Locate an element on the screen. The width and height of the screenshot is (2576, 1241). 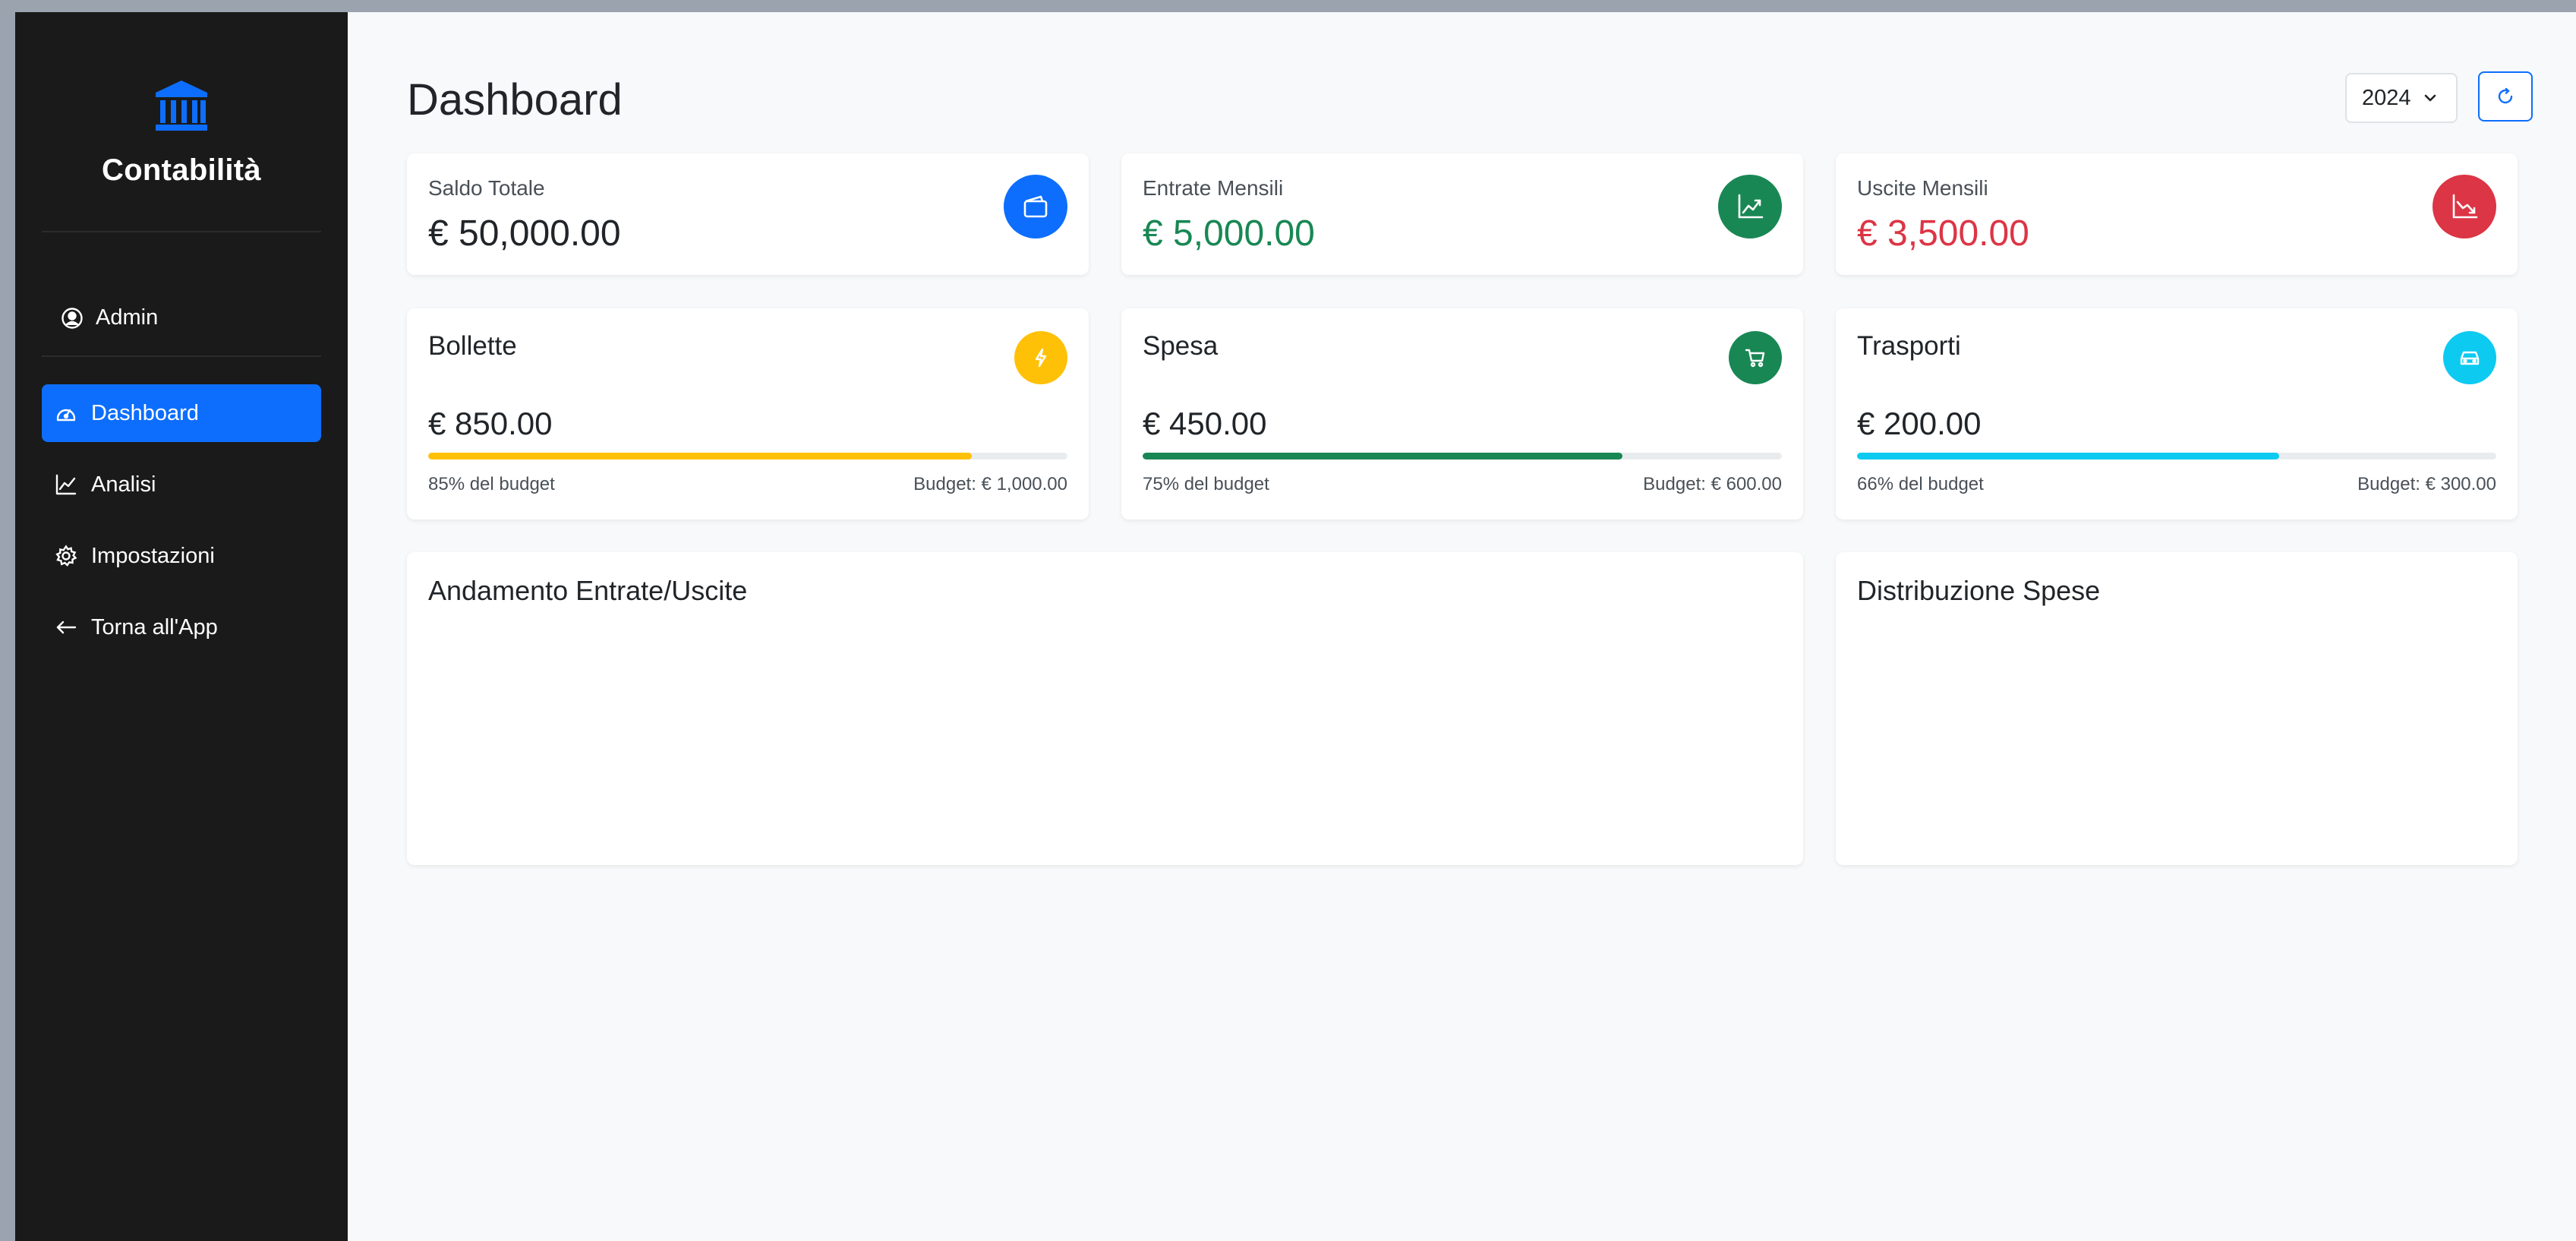
sidebar-item-dashboard: Dashboard is located at coordinates (181, 413).